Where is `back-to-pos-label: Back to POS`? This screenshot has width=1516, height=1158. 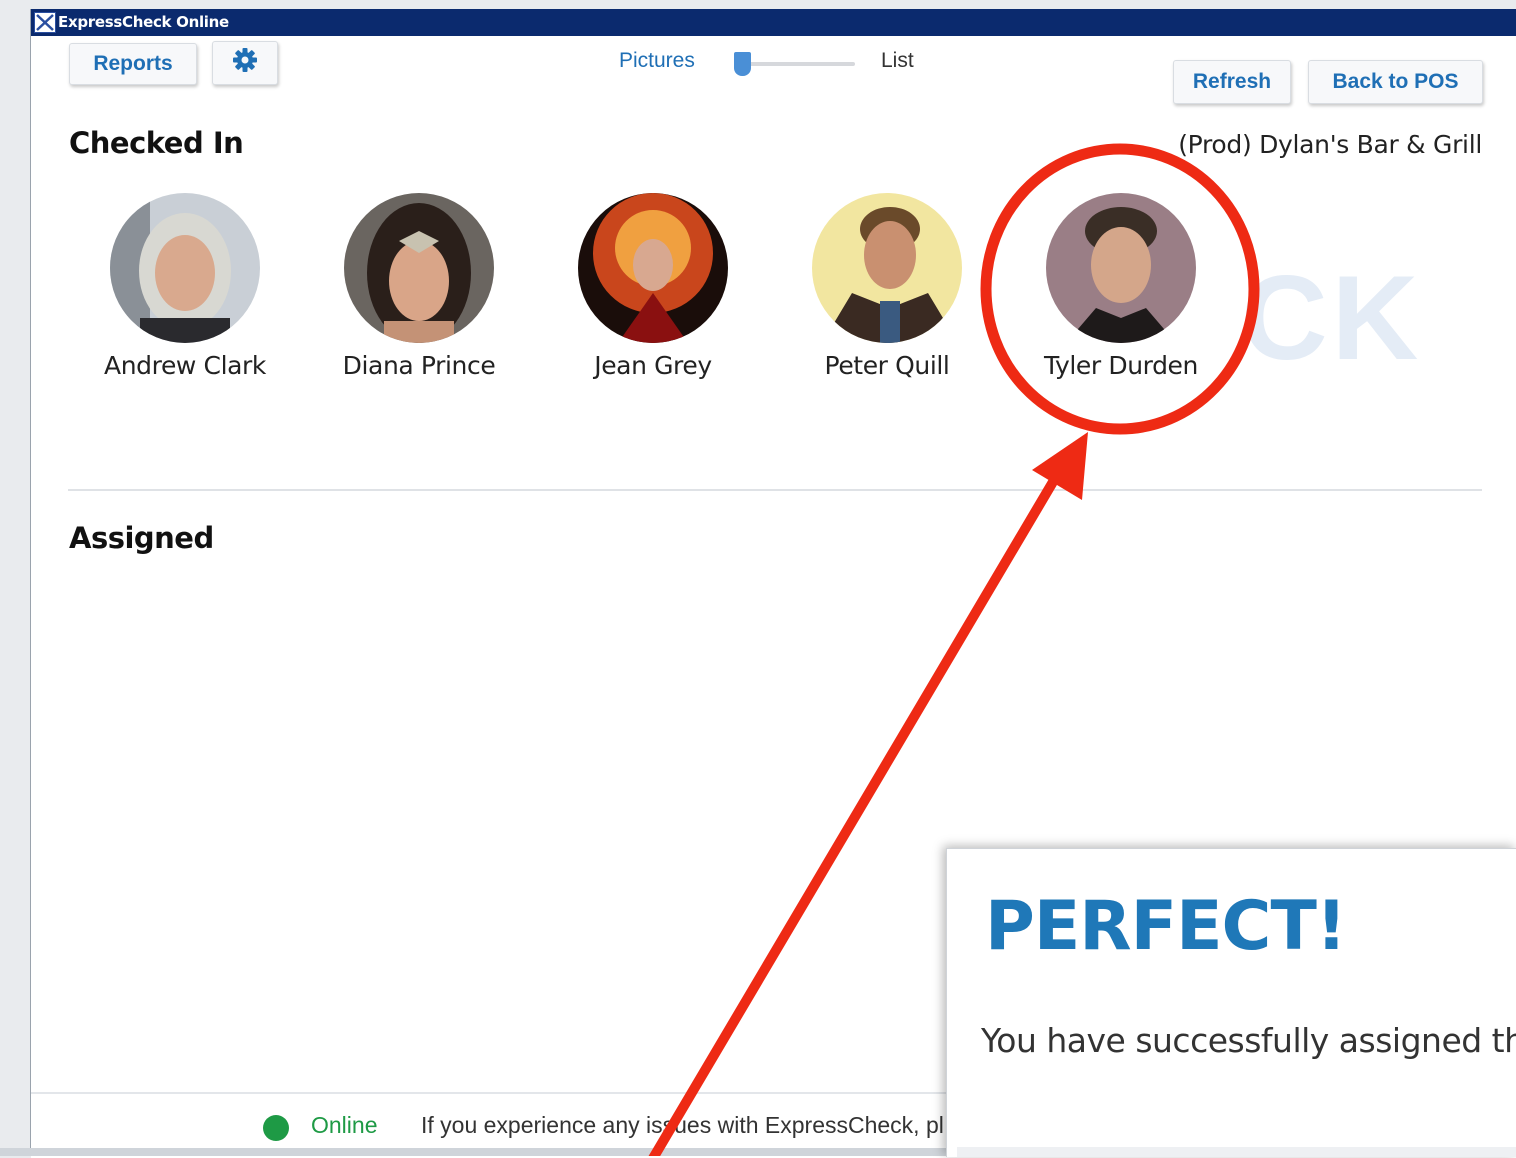
back-to-pos-label: Back to POS is located at coordinates (1395, 81).